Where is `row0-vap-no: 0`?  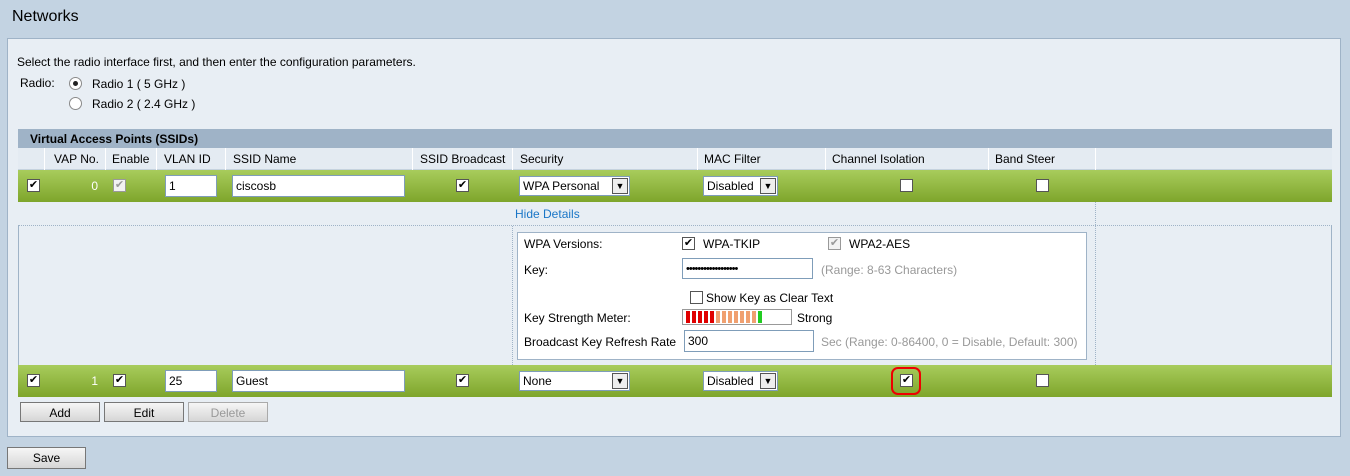 row0-vap-no: 0 is located at coordinates (94, 186).